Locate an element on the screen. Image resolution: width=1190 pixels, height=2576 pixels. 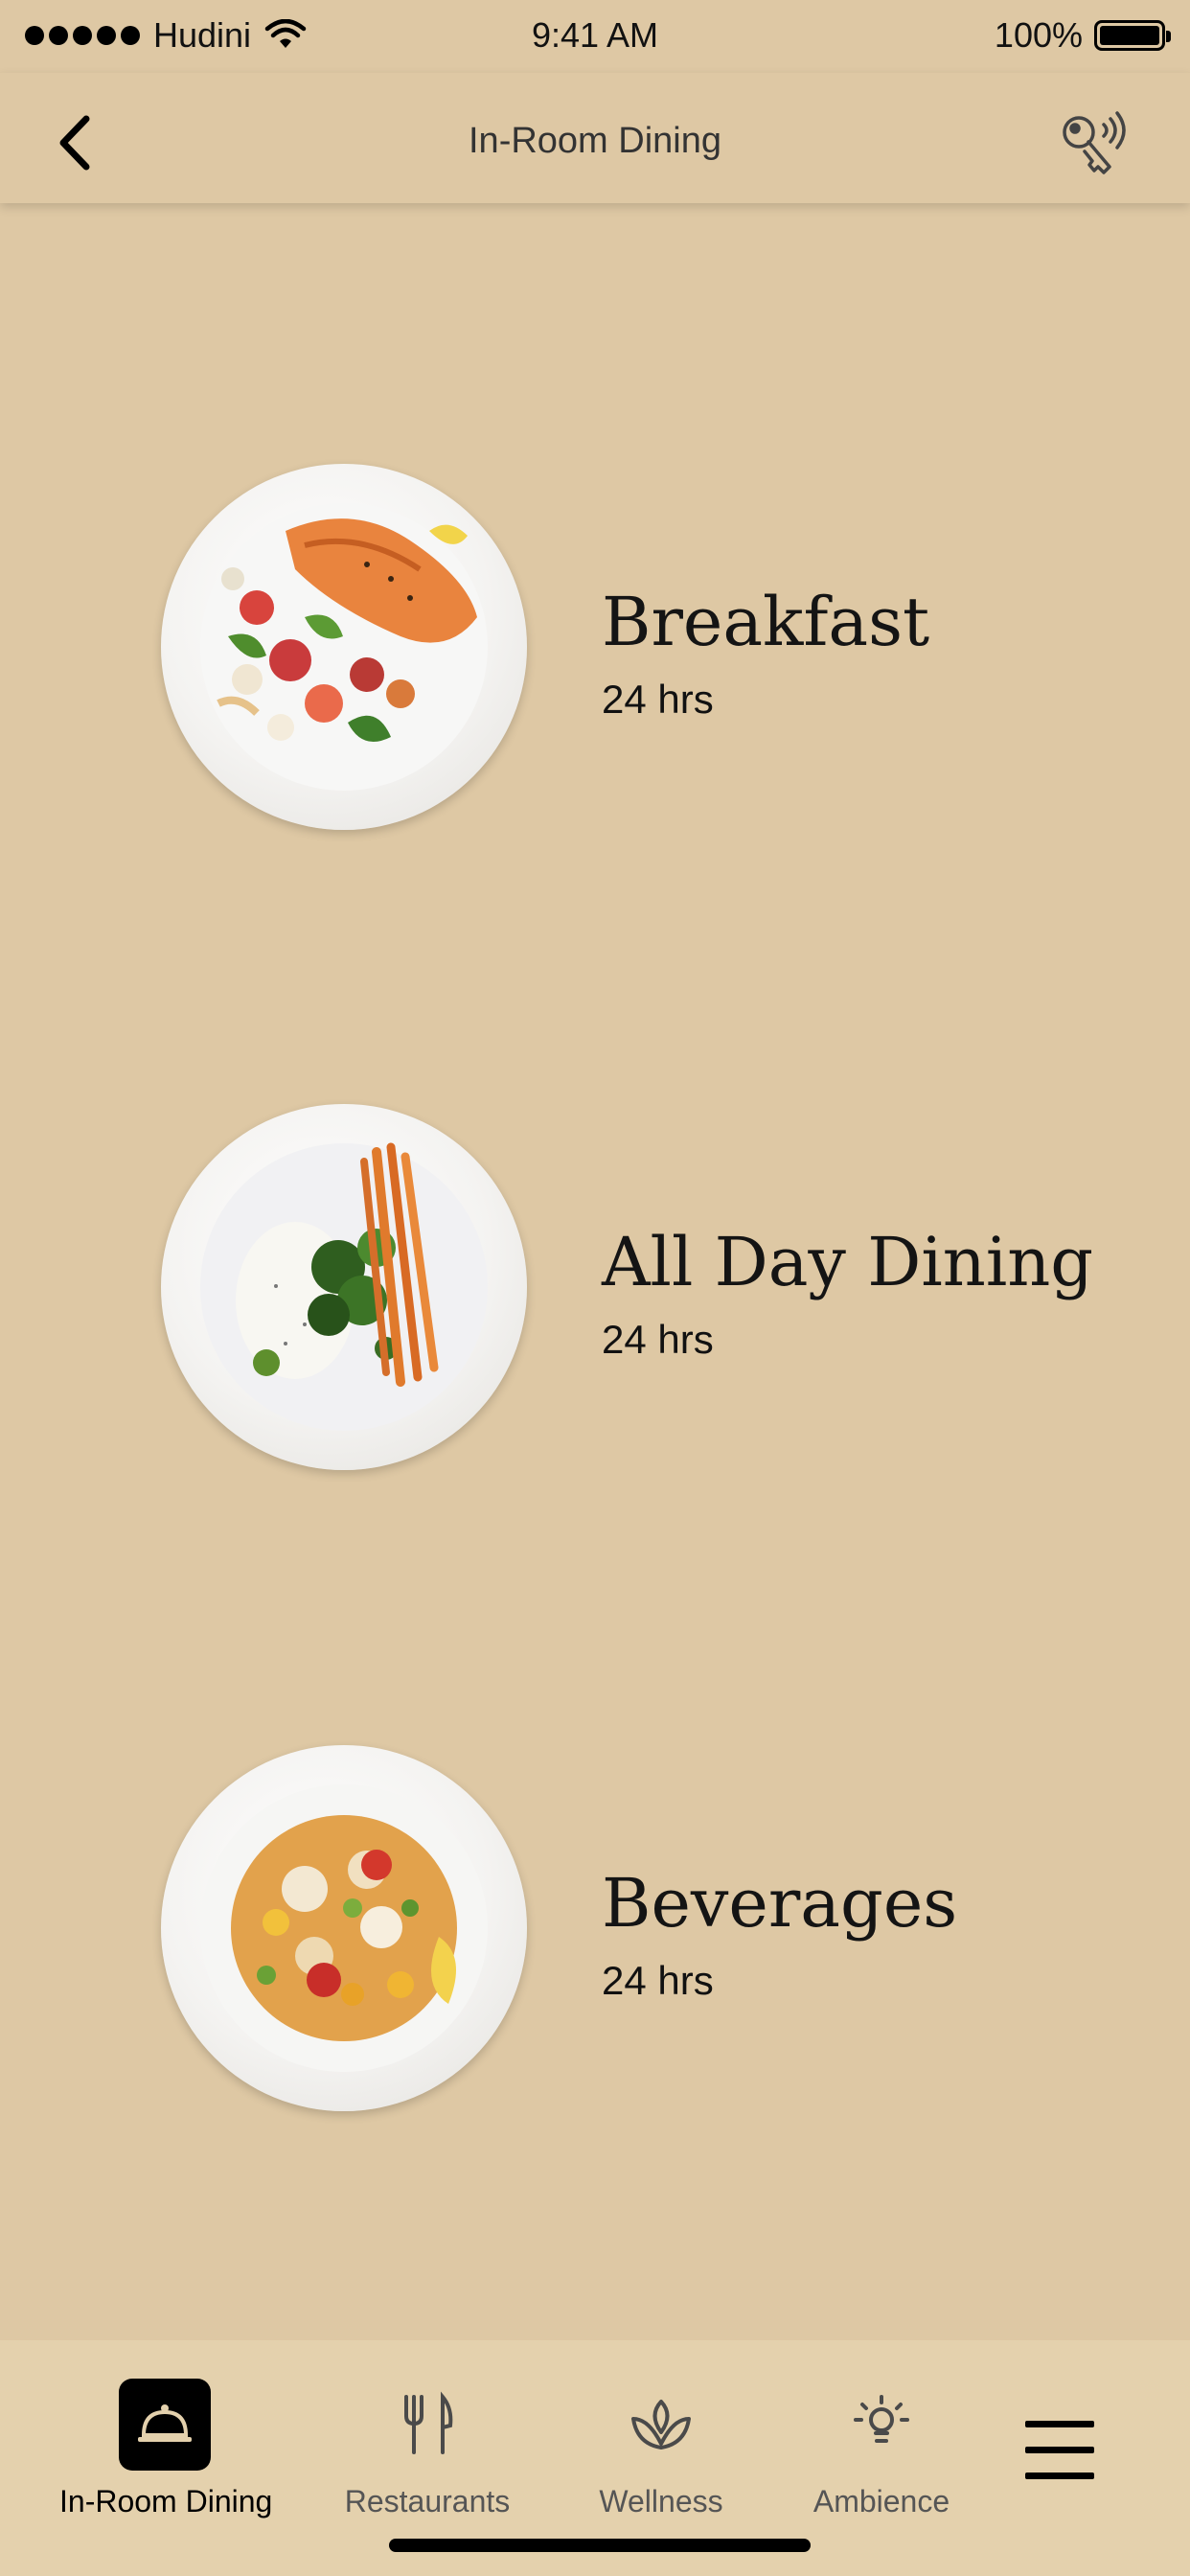
fork-knife-icon is located at coordinates (429, 2422).